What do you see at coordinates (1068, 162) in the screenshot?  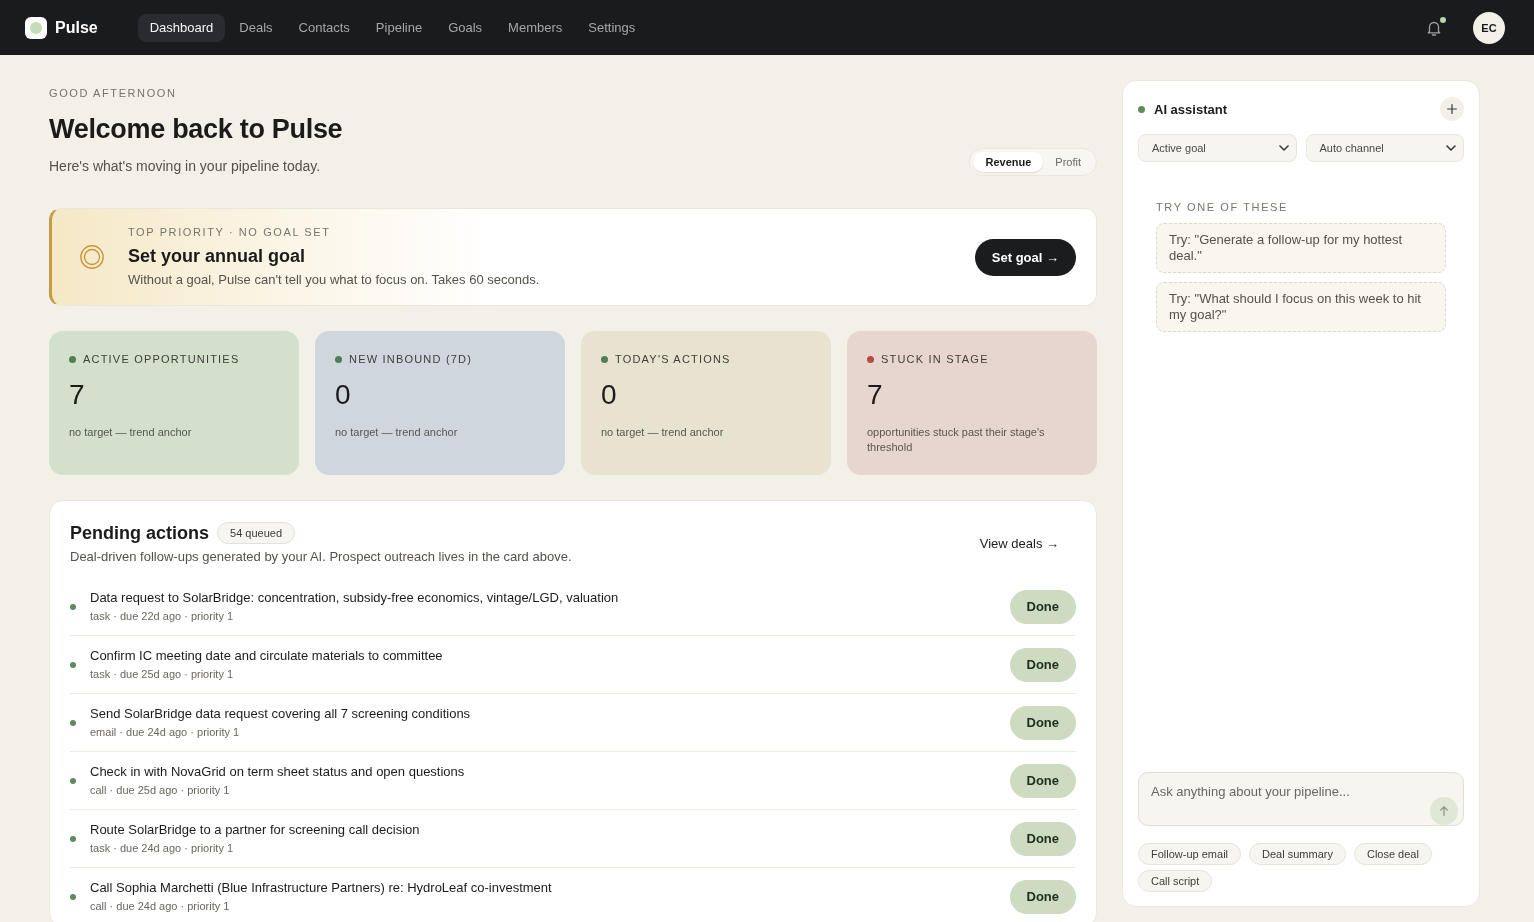 I see `toggle-option: Profit` at bounding box center [1068, 162].